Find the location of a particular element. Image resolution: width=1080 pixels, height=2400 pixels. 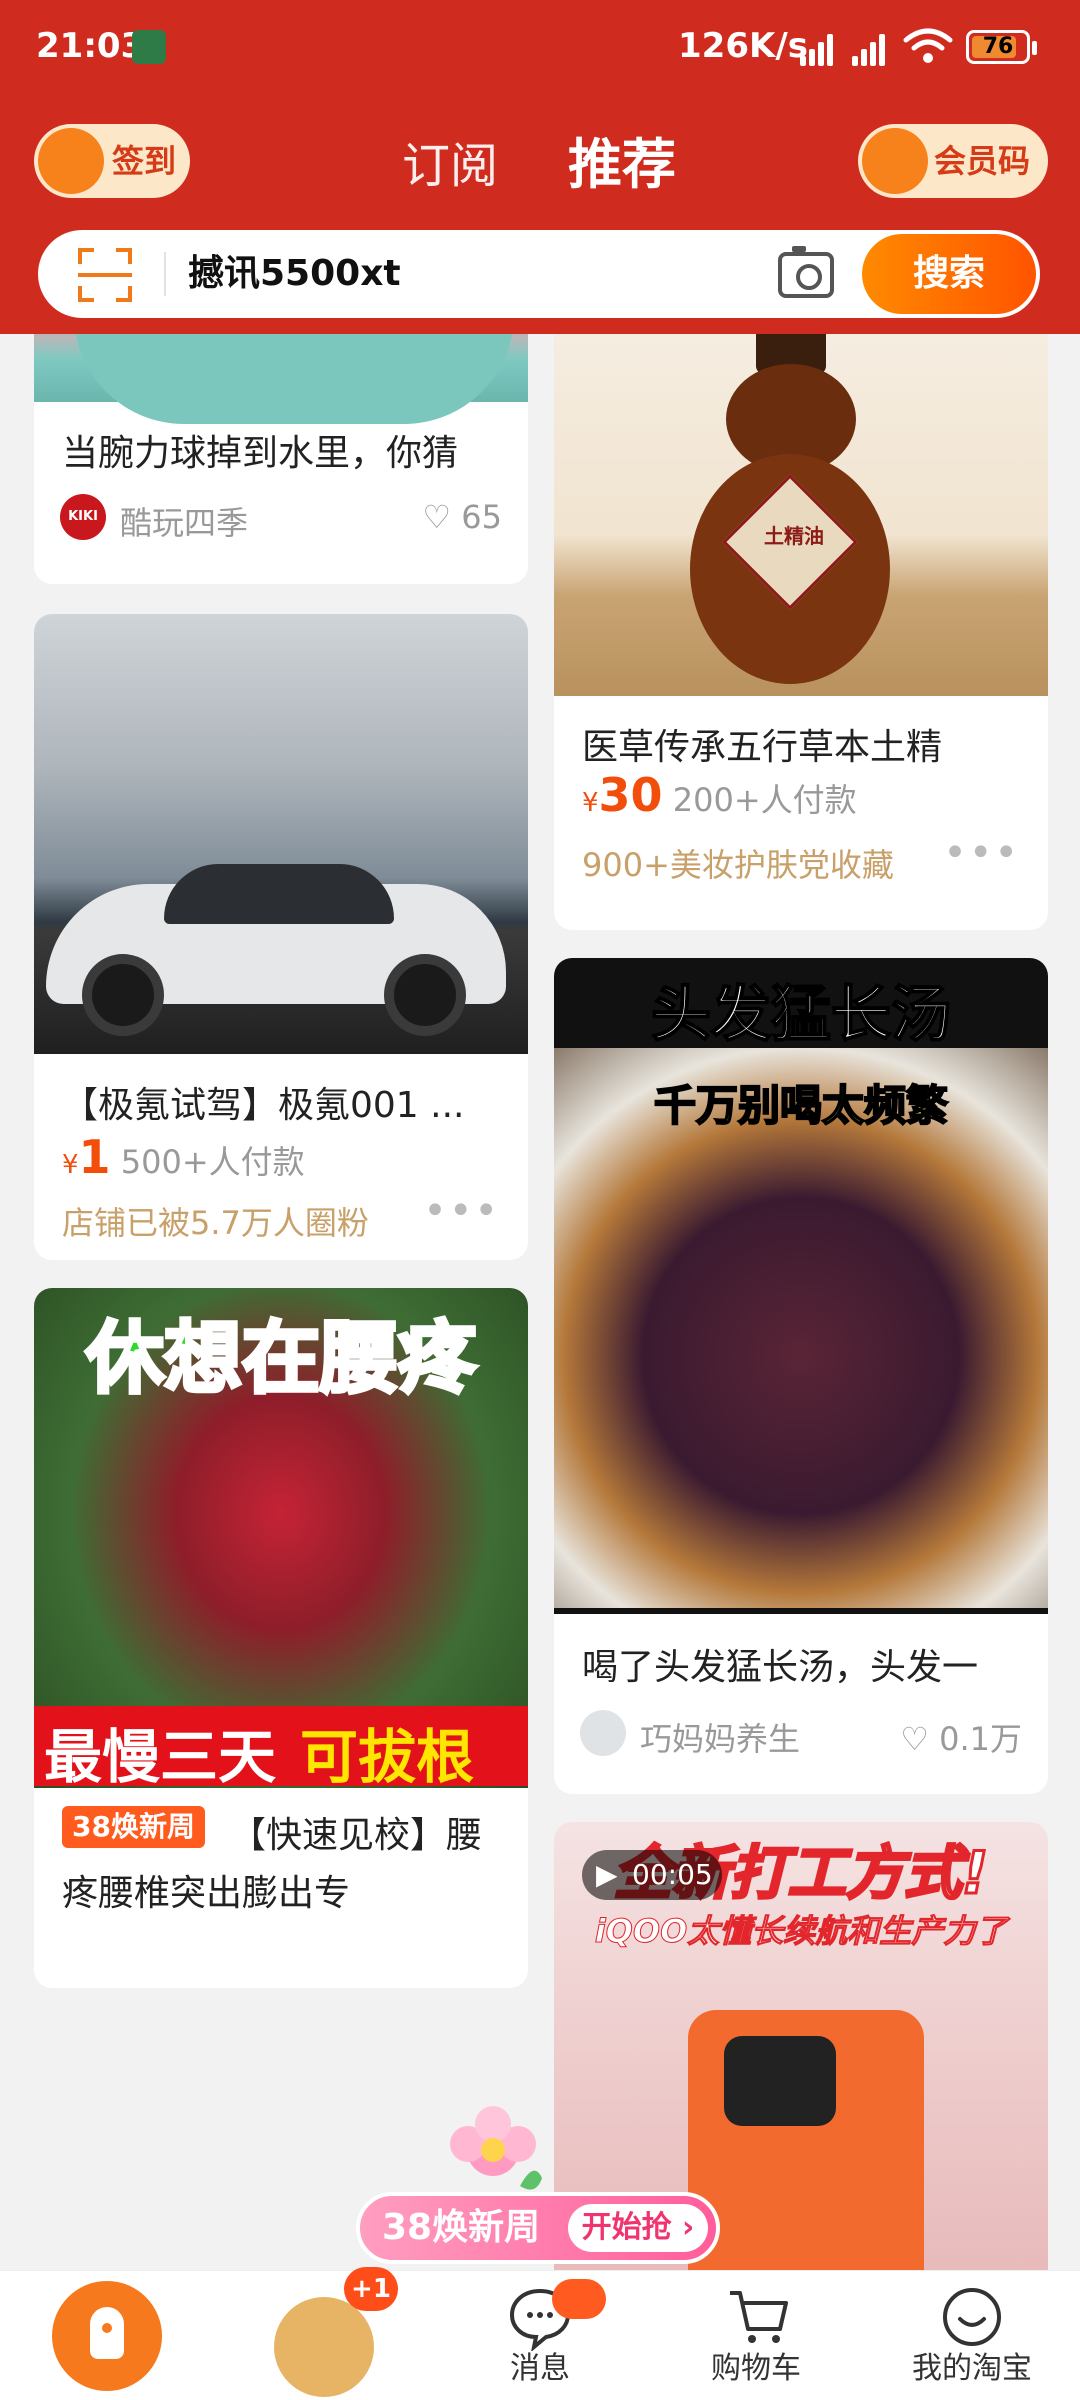

card-title: 医草传承五行草本土精 is located at coordinates (762, 747).